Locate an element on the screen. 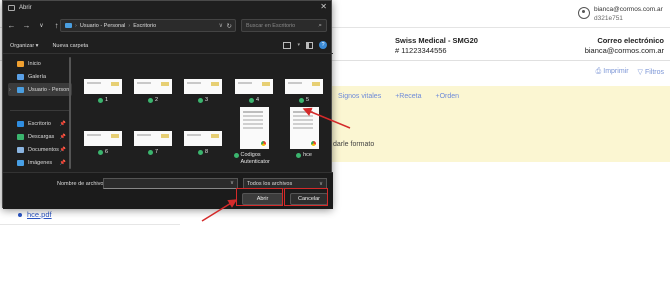 The image size is (670, 283). arrow-to-open is located at coordinates (219, 210).